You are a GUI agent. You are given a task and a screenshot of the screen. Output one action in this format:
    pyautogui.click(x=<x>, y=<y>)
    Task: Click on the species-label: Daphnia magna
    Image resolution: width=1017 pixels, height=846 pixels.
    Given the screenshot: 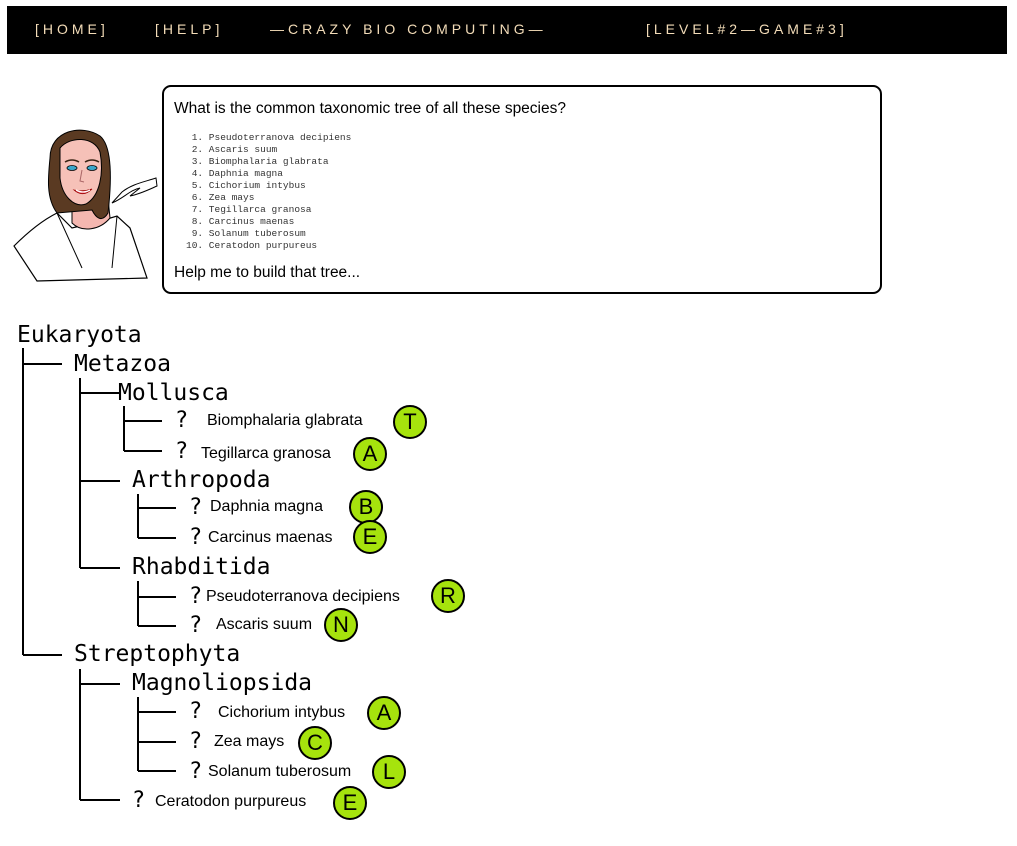 What is the action you would take?
    pyautogui.click(x=266, y=506)
    